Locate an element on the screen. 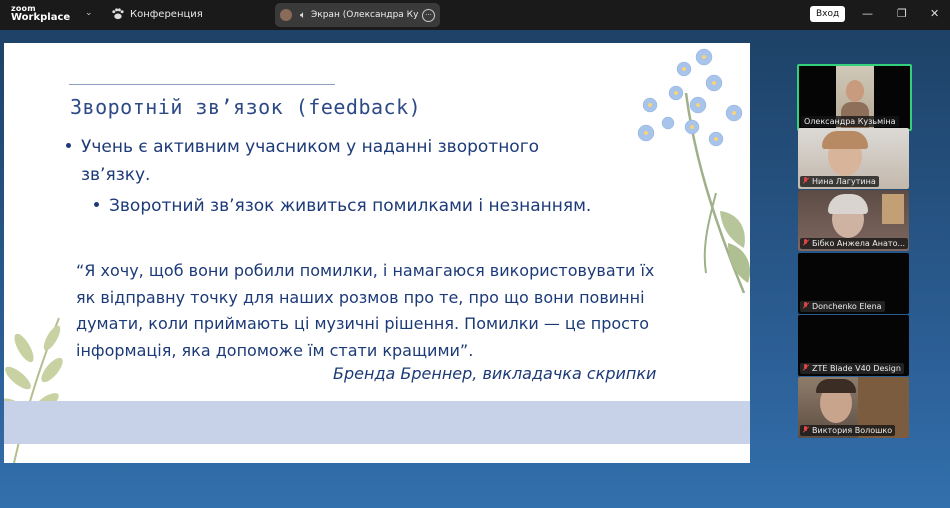  participant-name: Нина Лагутина is located at coordinates (839, 181).